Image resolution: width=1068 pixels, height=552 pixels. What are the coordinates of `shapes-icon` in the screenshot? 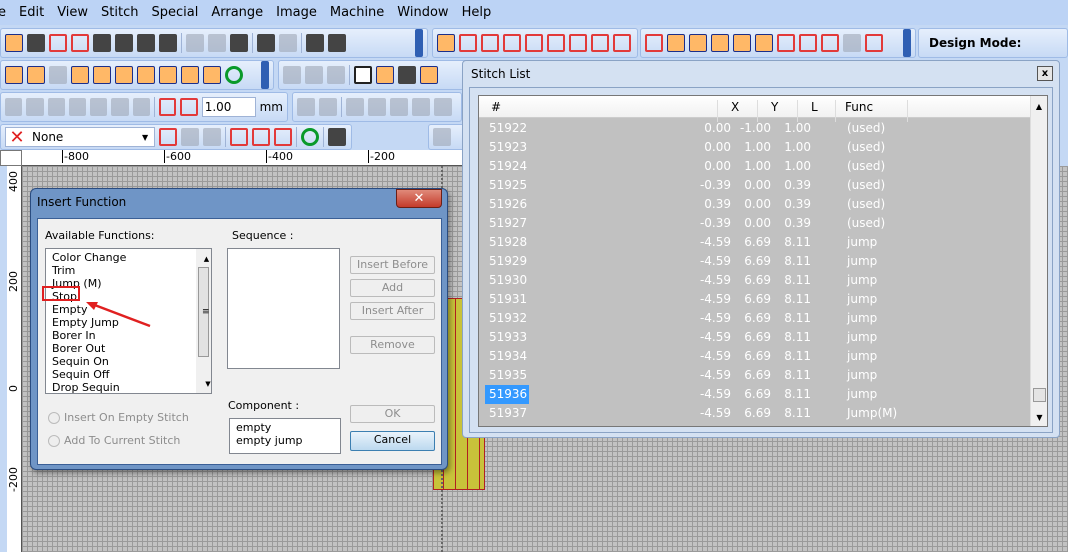 It's located at (190, 75).